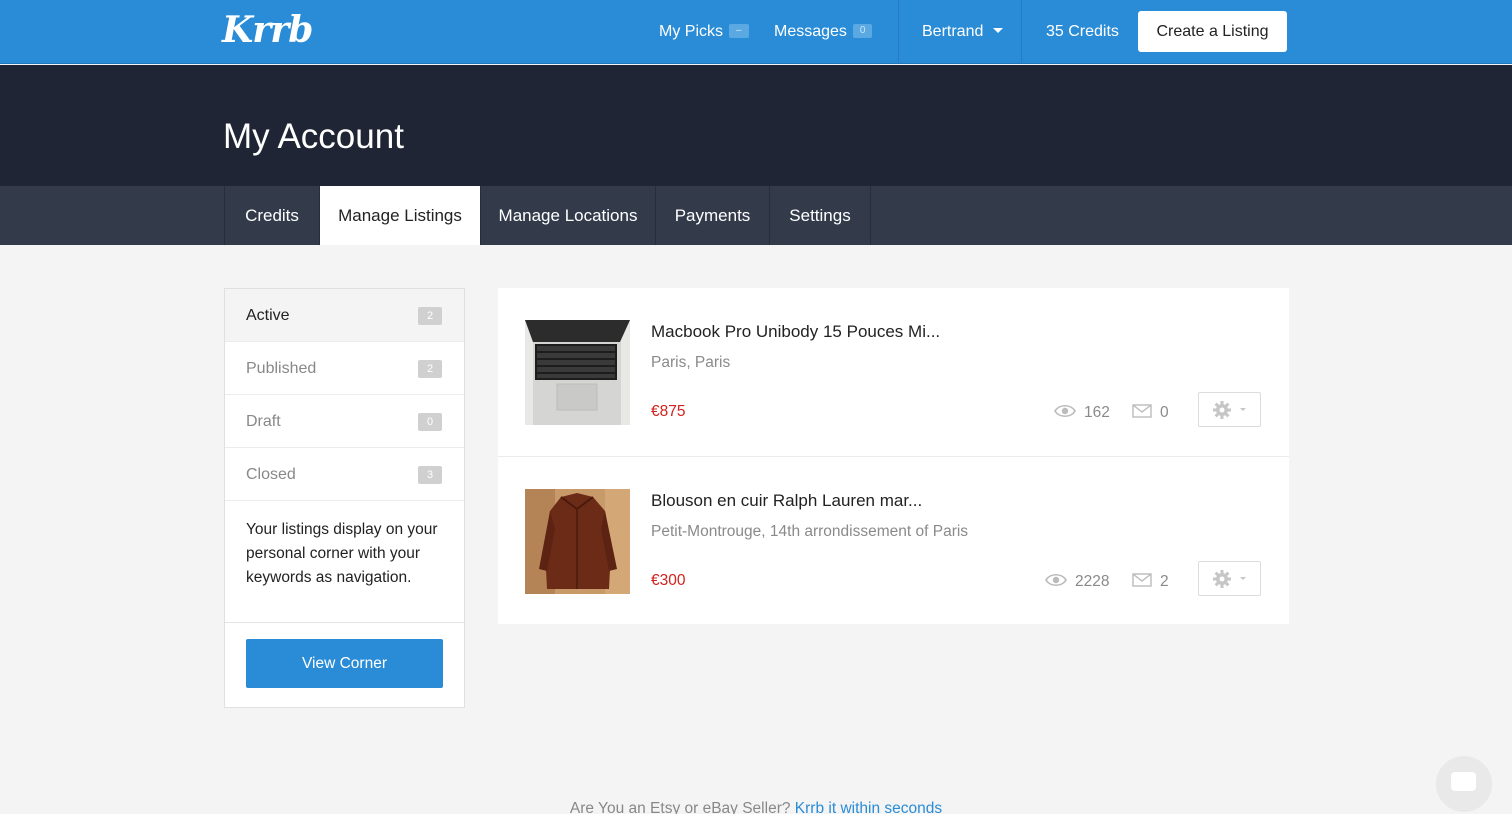 This screenshot has width=1512, height=814. What do you see at coordinates (862, 30) in the screenshot?
I see `messages-badge: 0` at bounding box center [862, 30].